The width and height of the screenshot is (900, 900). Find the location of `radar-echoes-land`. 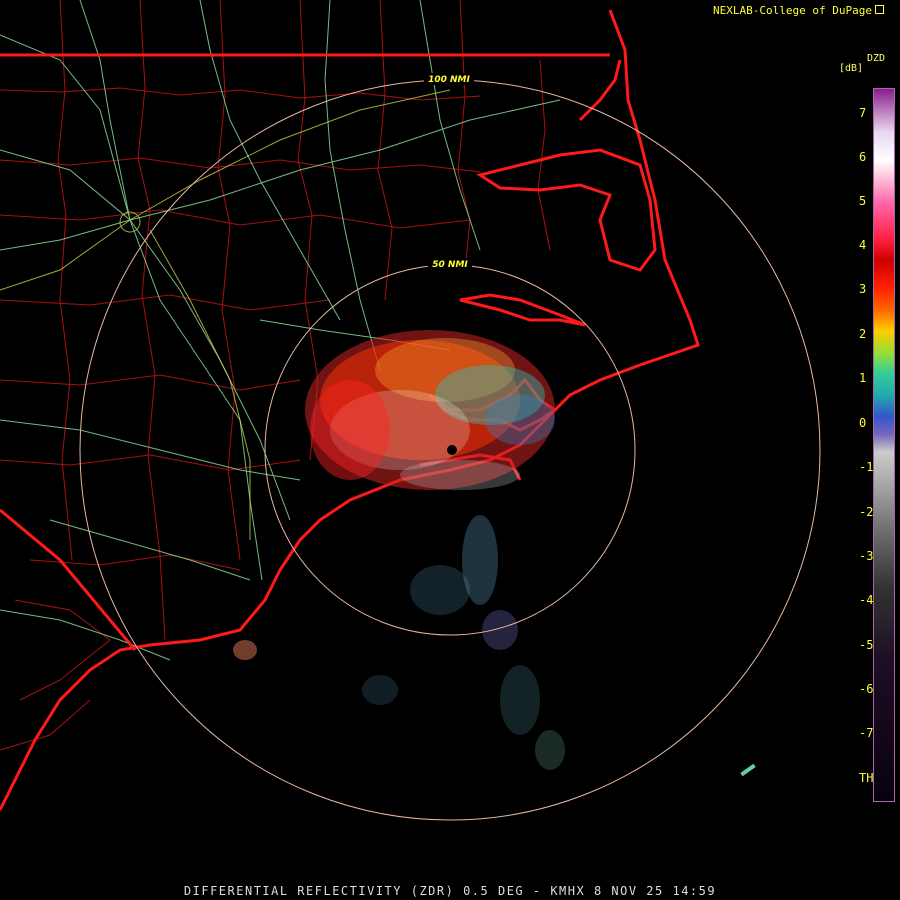

radar-echoes-land is located at coordinates (430, 410).